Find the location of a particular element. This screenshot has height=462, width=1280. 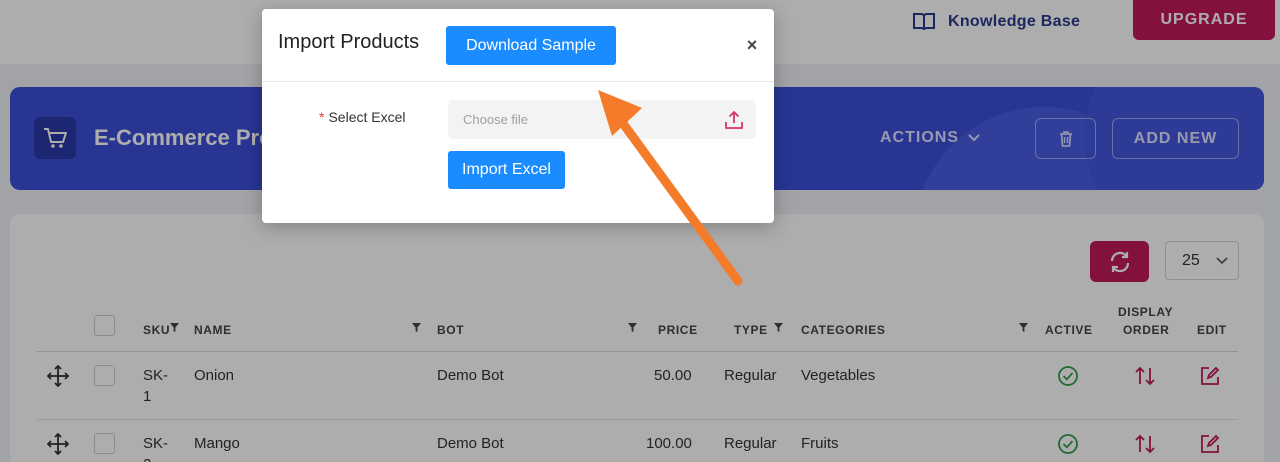

select-excel-label: * Select Excel is located at coordinates (362, 117).